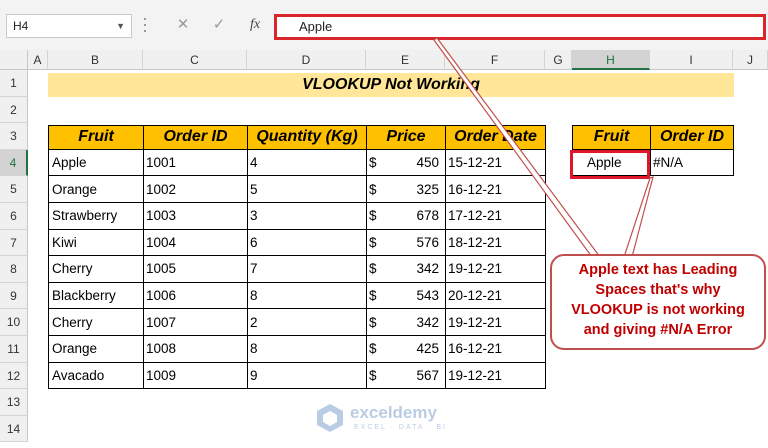 The height and width of the screenshot is (448, 768). I want to click on callout-pointers, so click(543, 147).